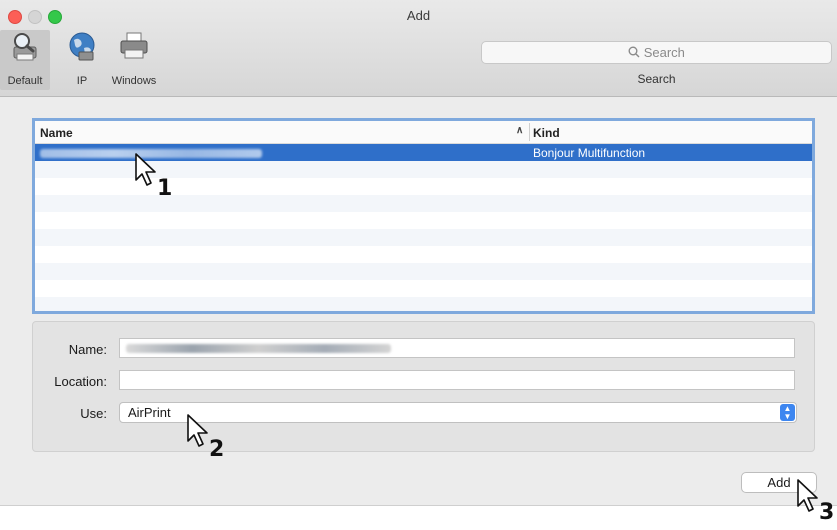 The width and height of the screenshot is (837, 530). I want to click on search-input: Search, so click(656, 52).